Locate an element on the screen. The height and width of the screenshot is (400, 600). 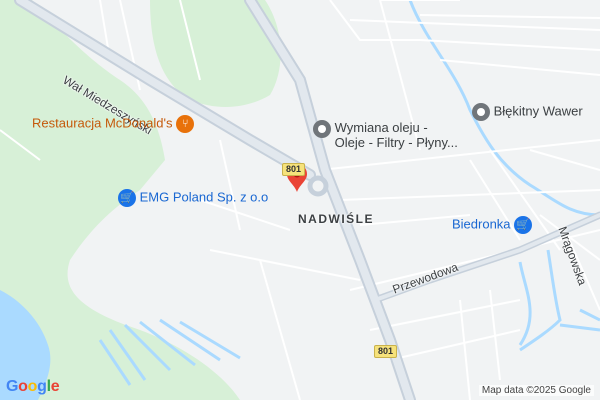
poi-emg: 🛒 EMG Poland Sp. z o.o is located at coordinates (193, 198).